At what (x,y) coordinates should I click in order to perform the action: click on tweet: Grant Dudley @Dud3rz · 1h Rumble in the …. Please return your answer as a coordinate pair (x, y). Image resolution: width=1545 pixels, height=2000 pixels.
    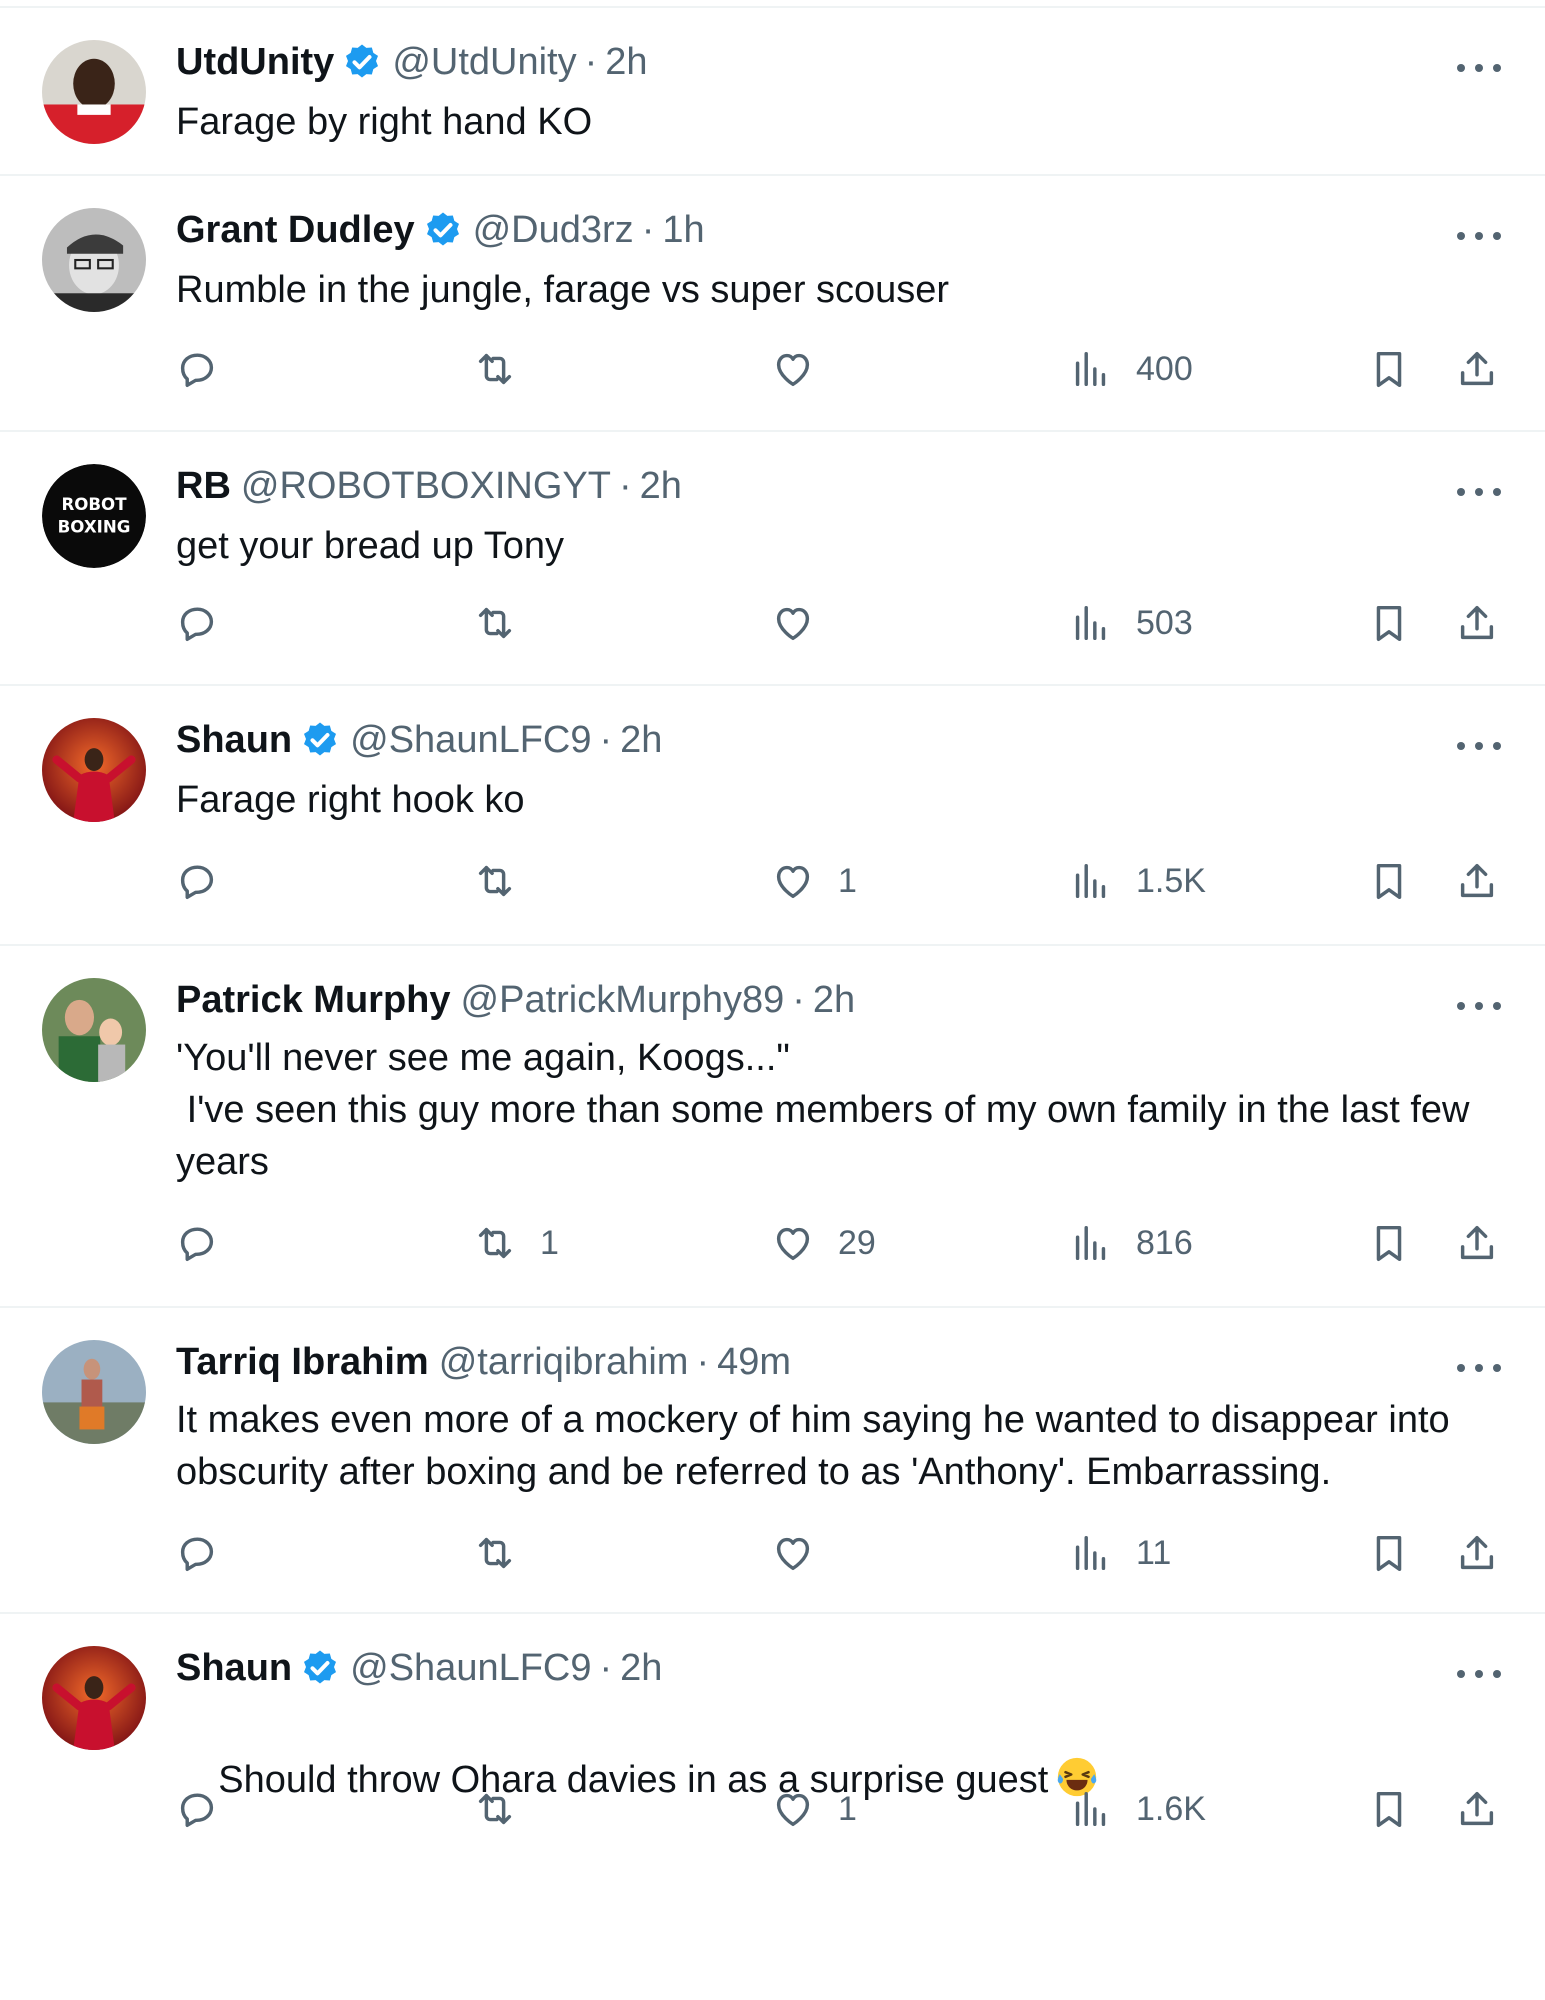
    Looking at the image, I should click on (772, 302).